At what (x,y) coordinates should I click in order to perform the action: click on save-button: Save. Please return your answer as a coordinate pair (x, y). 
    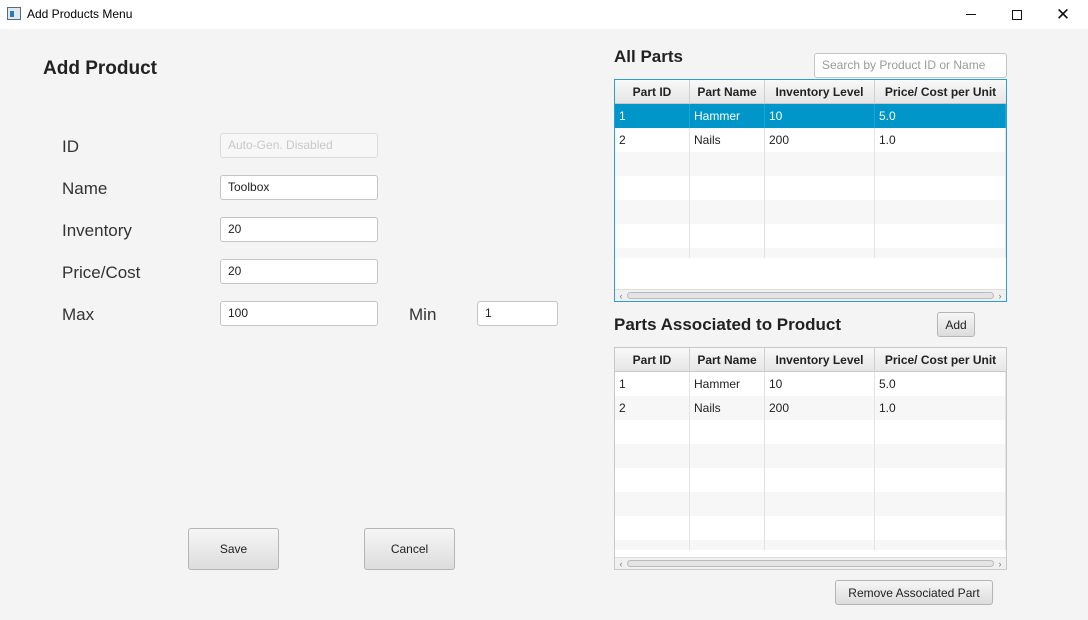
    Looking at the image, I should click on (233, 549).